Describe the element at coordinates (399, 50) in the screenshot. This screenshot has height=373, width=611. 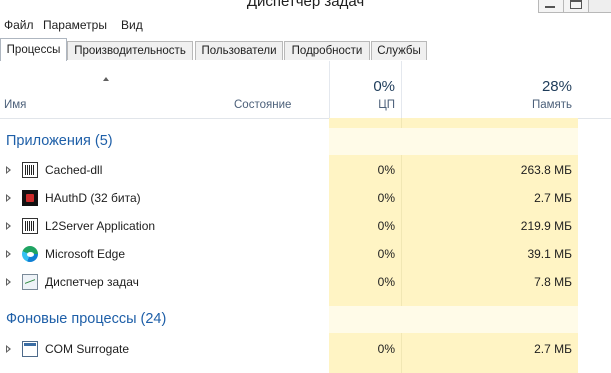
I see `tab-services: Службы` at that location.